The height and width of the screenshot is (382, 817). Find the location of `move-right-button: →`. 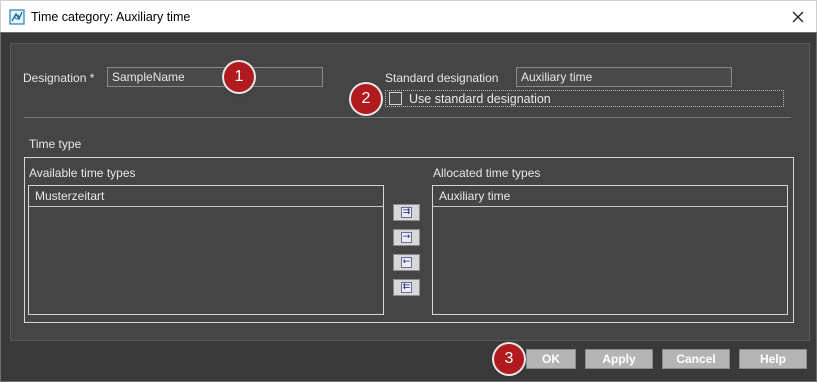

move-right-button: → is located at coordinates (406, 237).